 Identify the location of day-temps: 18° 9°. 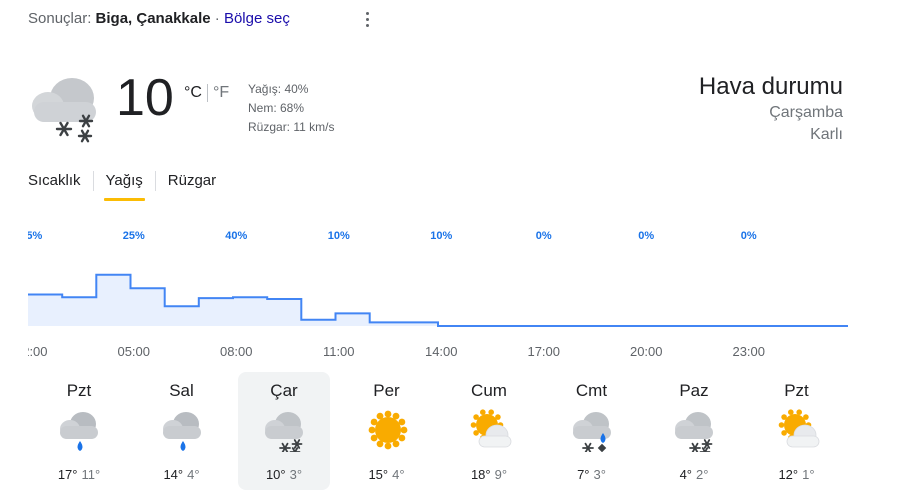
(489, 474).